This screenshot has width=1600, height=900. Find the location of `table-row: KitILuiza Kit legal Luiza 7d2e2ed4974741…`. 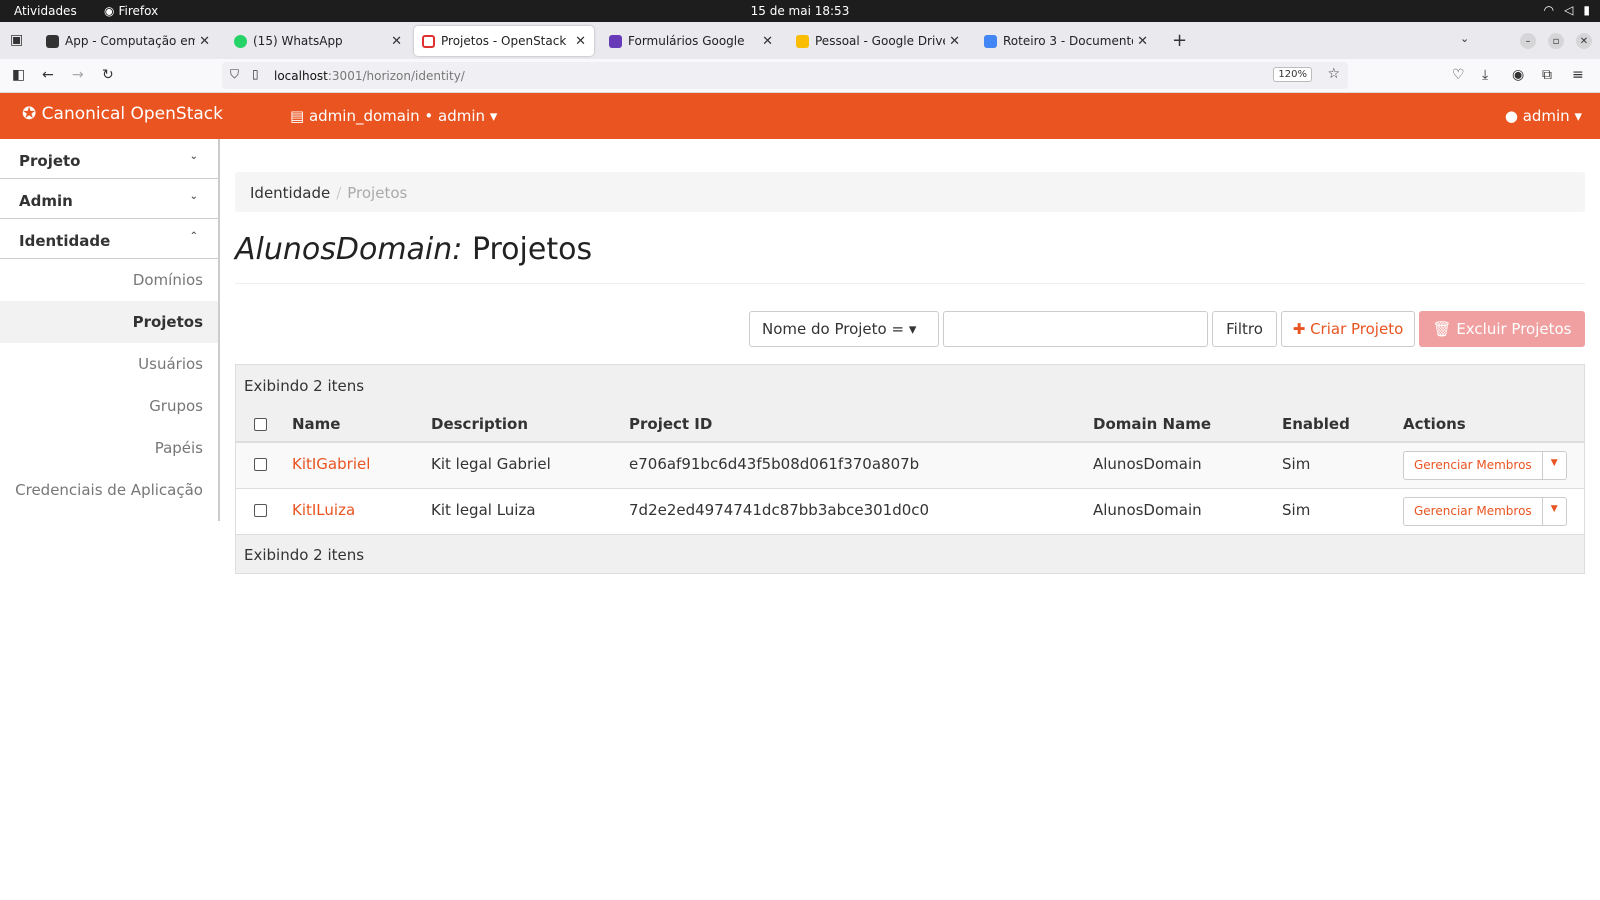

table-row: KitILuiza Kit legal Luiza 7d2e2ed4974741… is located at coordinates (910, 512).